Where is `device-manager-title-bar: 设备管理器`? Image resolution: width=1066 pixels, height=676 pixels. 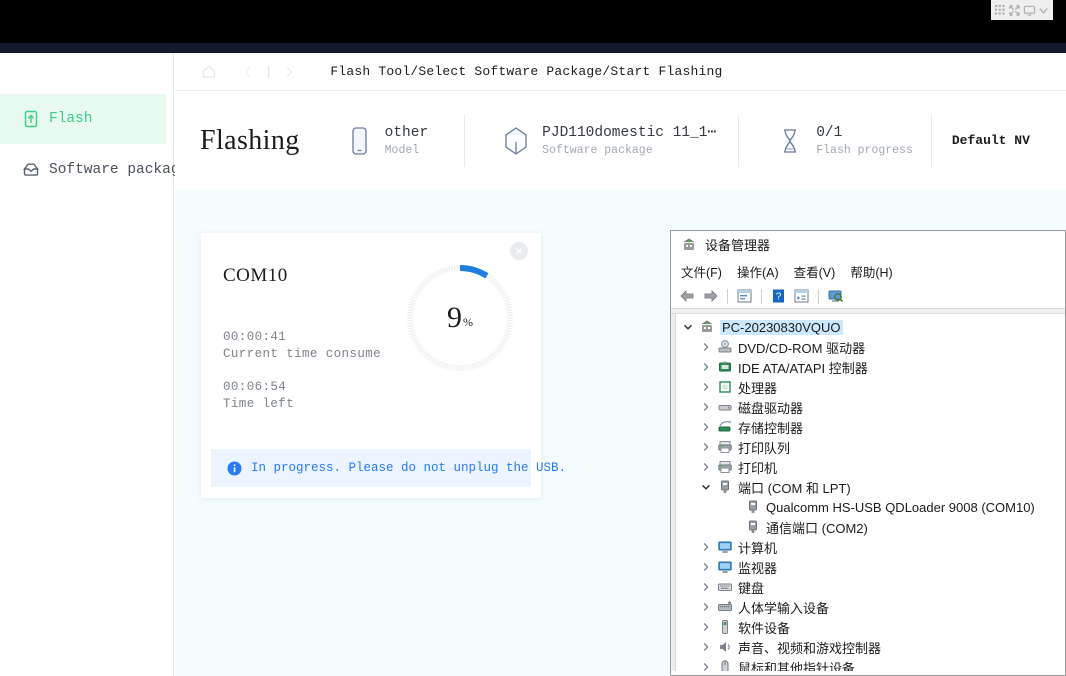
device-manager-title-bar: 设备管理器 is located at coordinates (868, 244).